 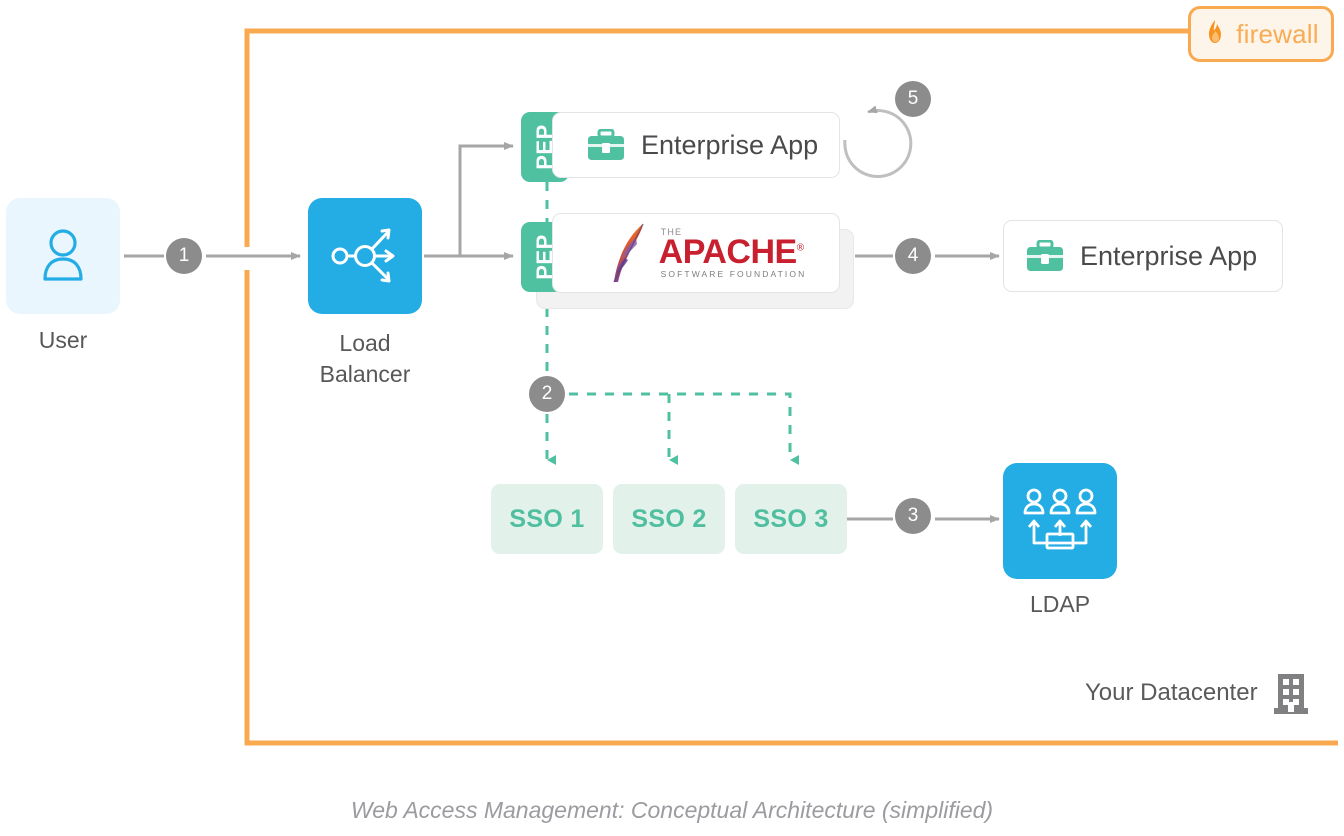 I want to click on user-node, so click(x=63, y=256).